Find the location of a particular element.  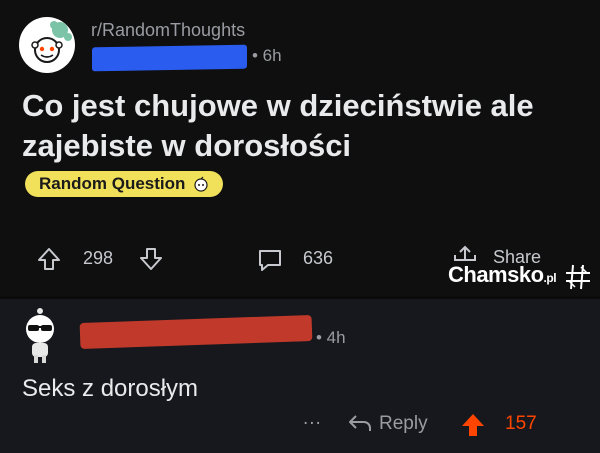

username-redaction is located at coordinates (169, 58).